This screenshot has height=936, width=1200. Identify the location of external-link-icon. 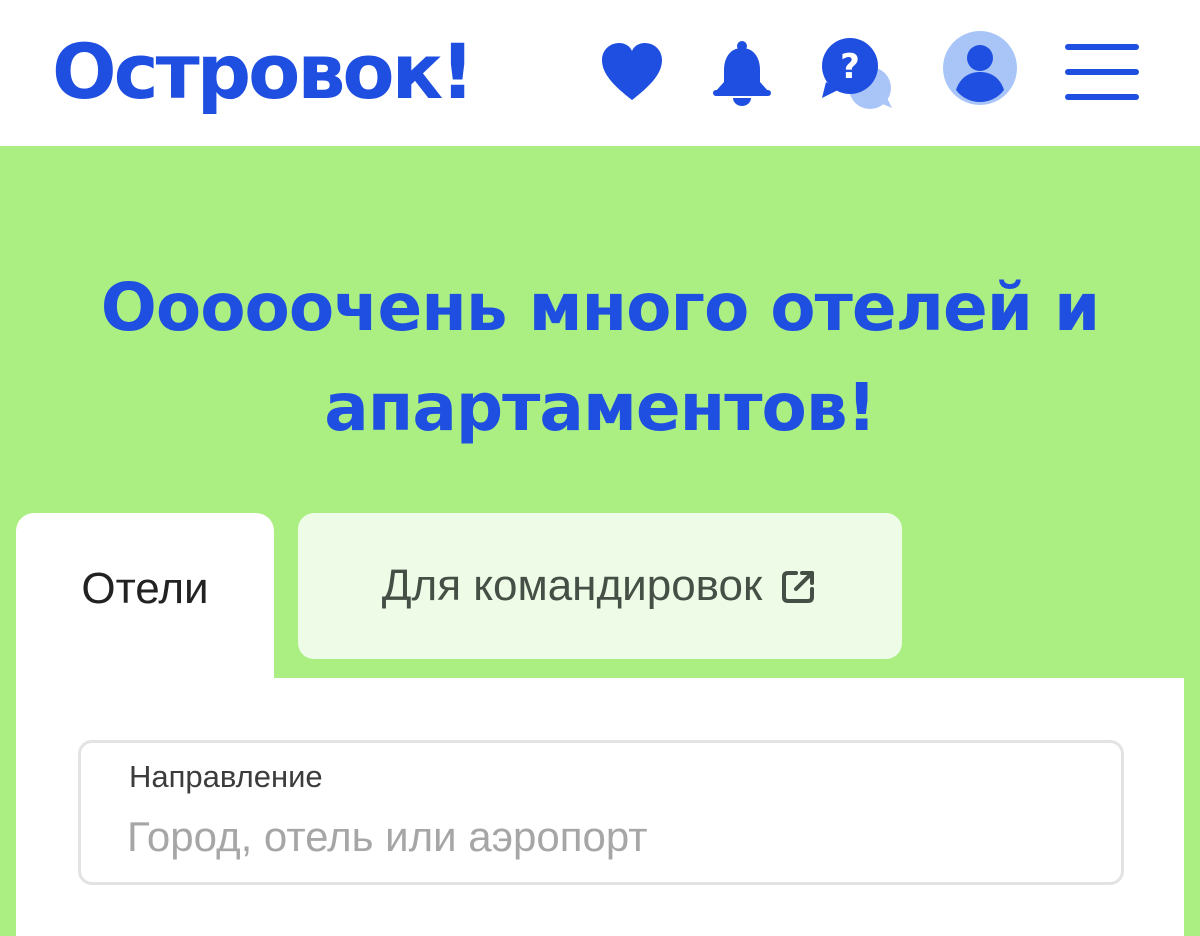
(798, 587).